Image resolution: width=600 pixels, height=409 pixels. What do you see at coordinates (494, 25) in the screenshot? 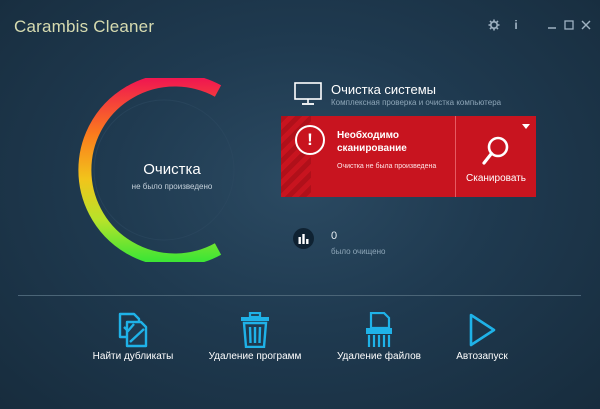
I see `gear-icon` at bounding box center [494, 25].